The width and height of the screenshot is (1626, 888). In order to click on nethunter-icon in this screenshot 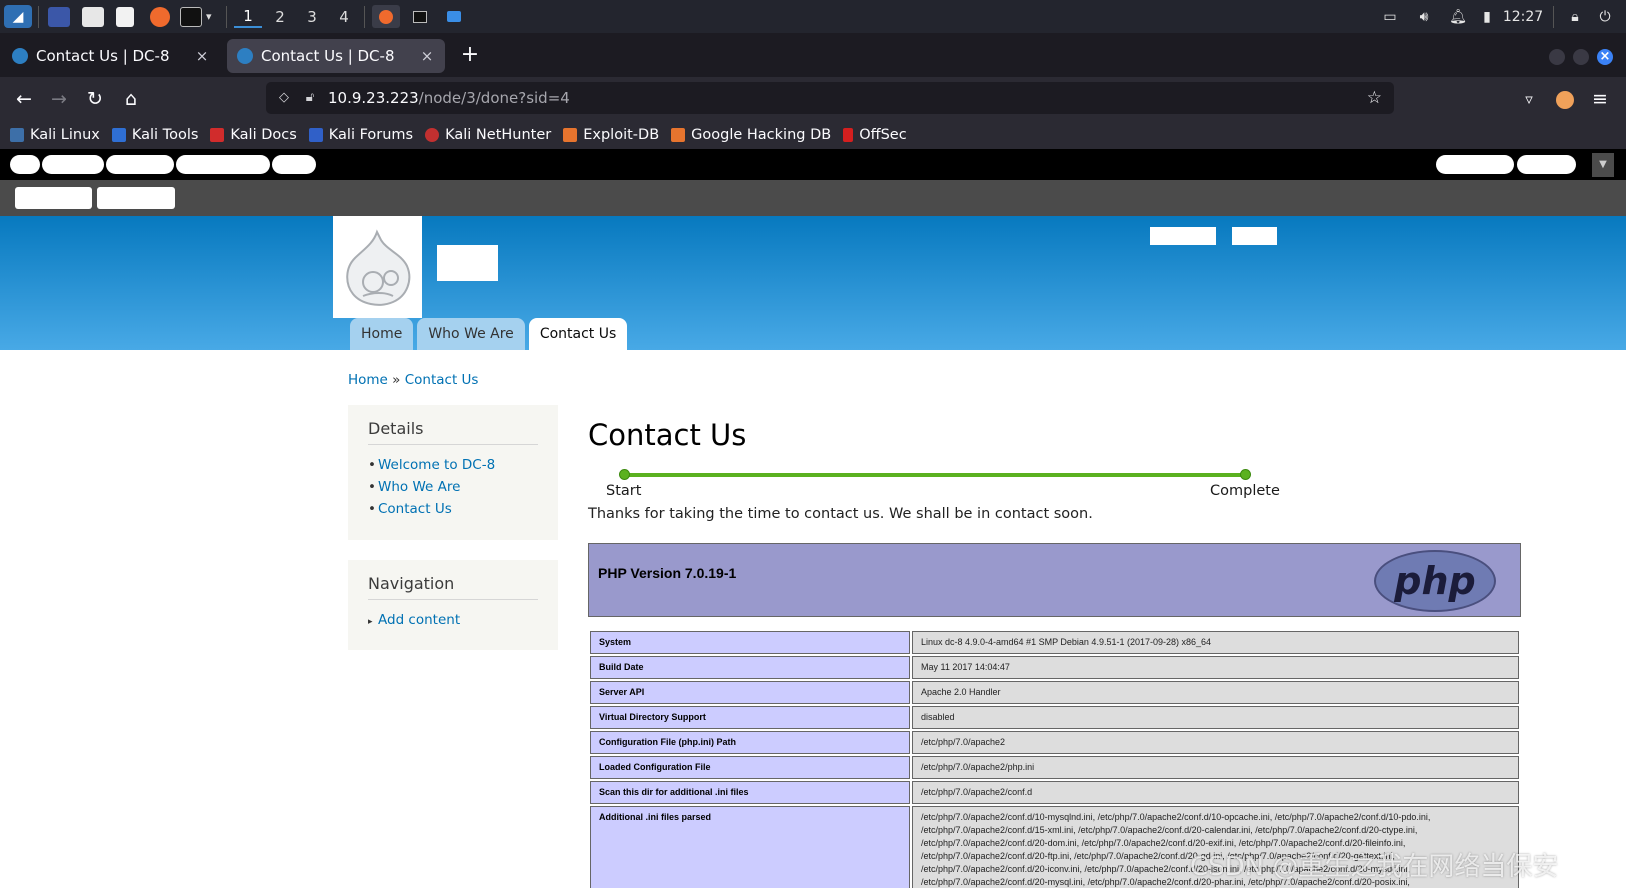, I will do `click(432, 135)`.